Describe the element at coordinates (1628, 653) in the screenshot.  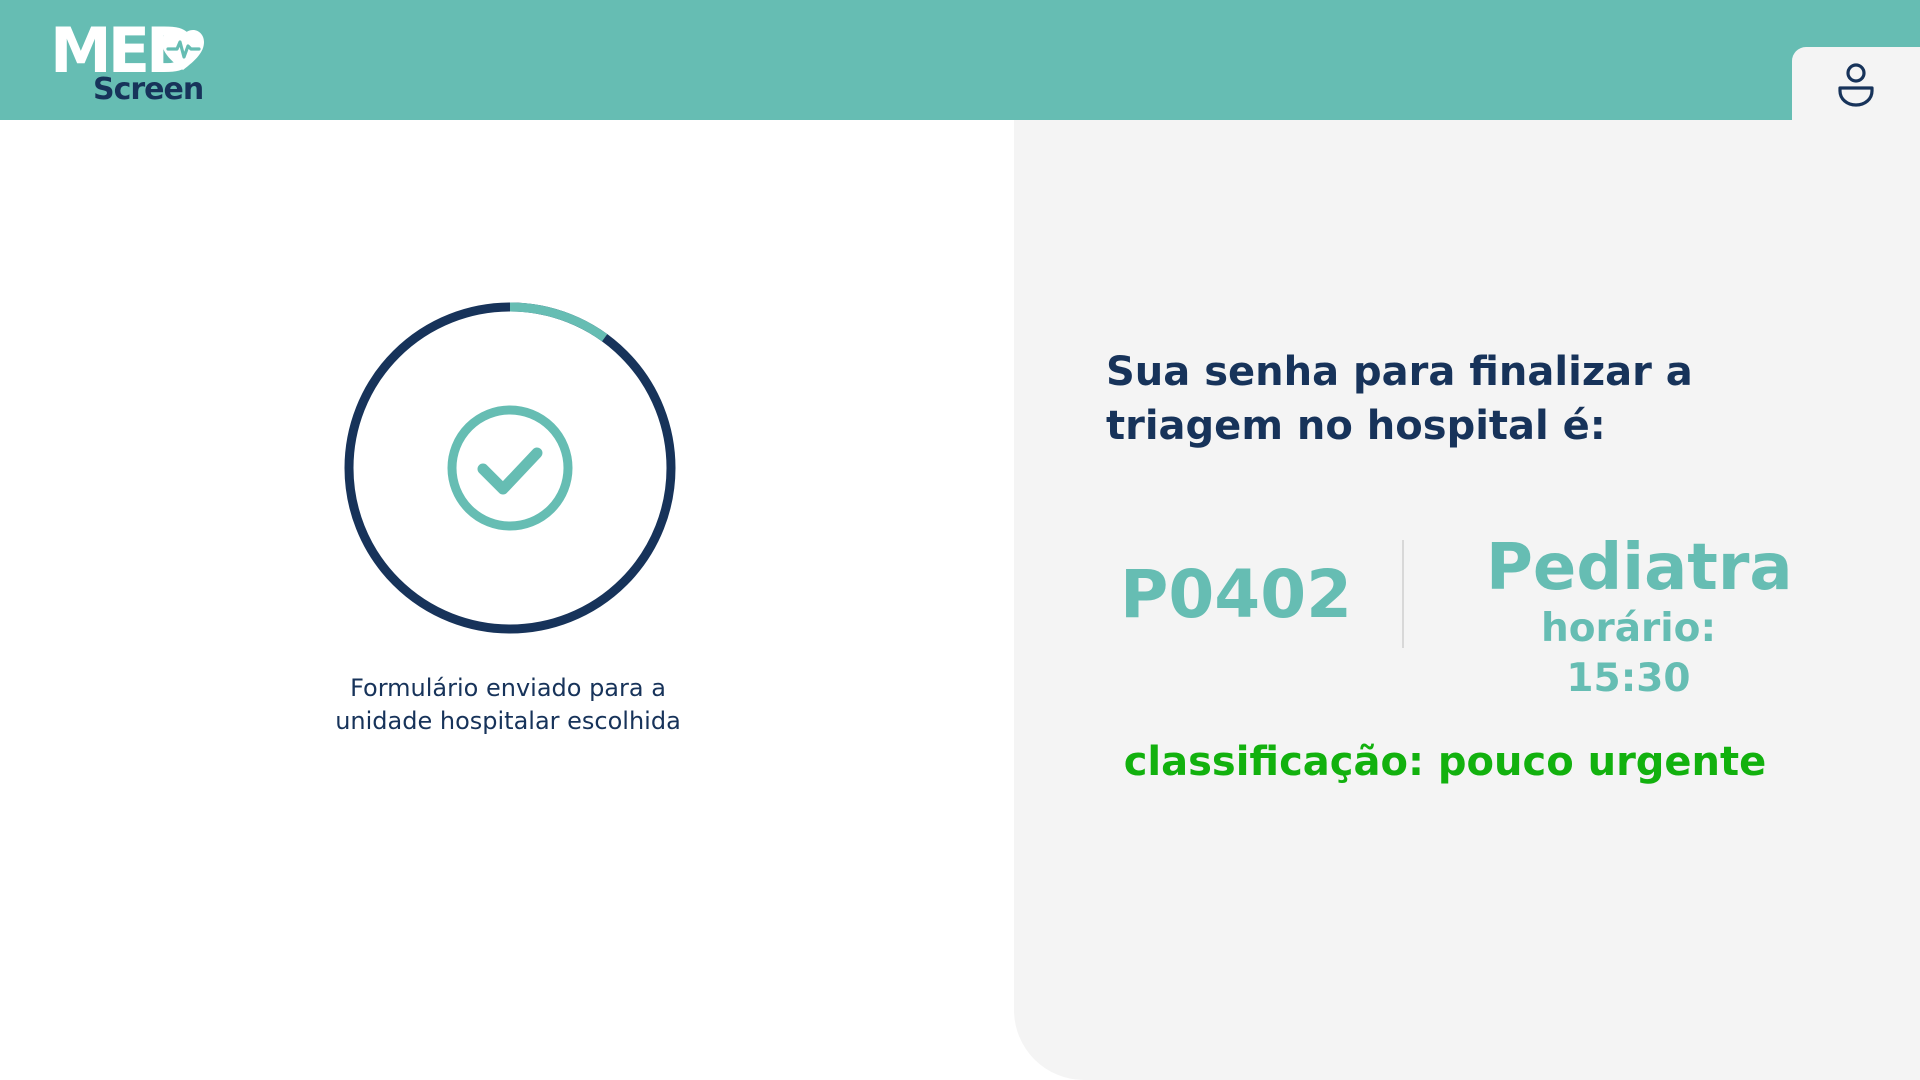
I see `appointment-time: horário: 15:30` at that location.